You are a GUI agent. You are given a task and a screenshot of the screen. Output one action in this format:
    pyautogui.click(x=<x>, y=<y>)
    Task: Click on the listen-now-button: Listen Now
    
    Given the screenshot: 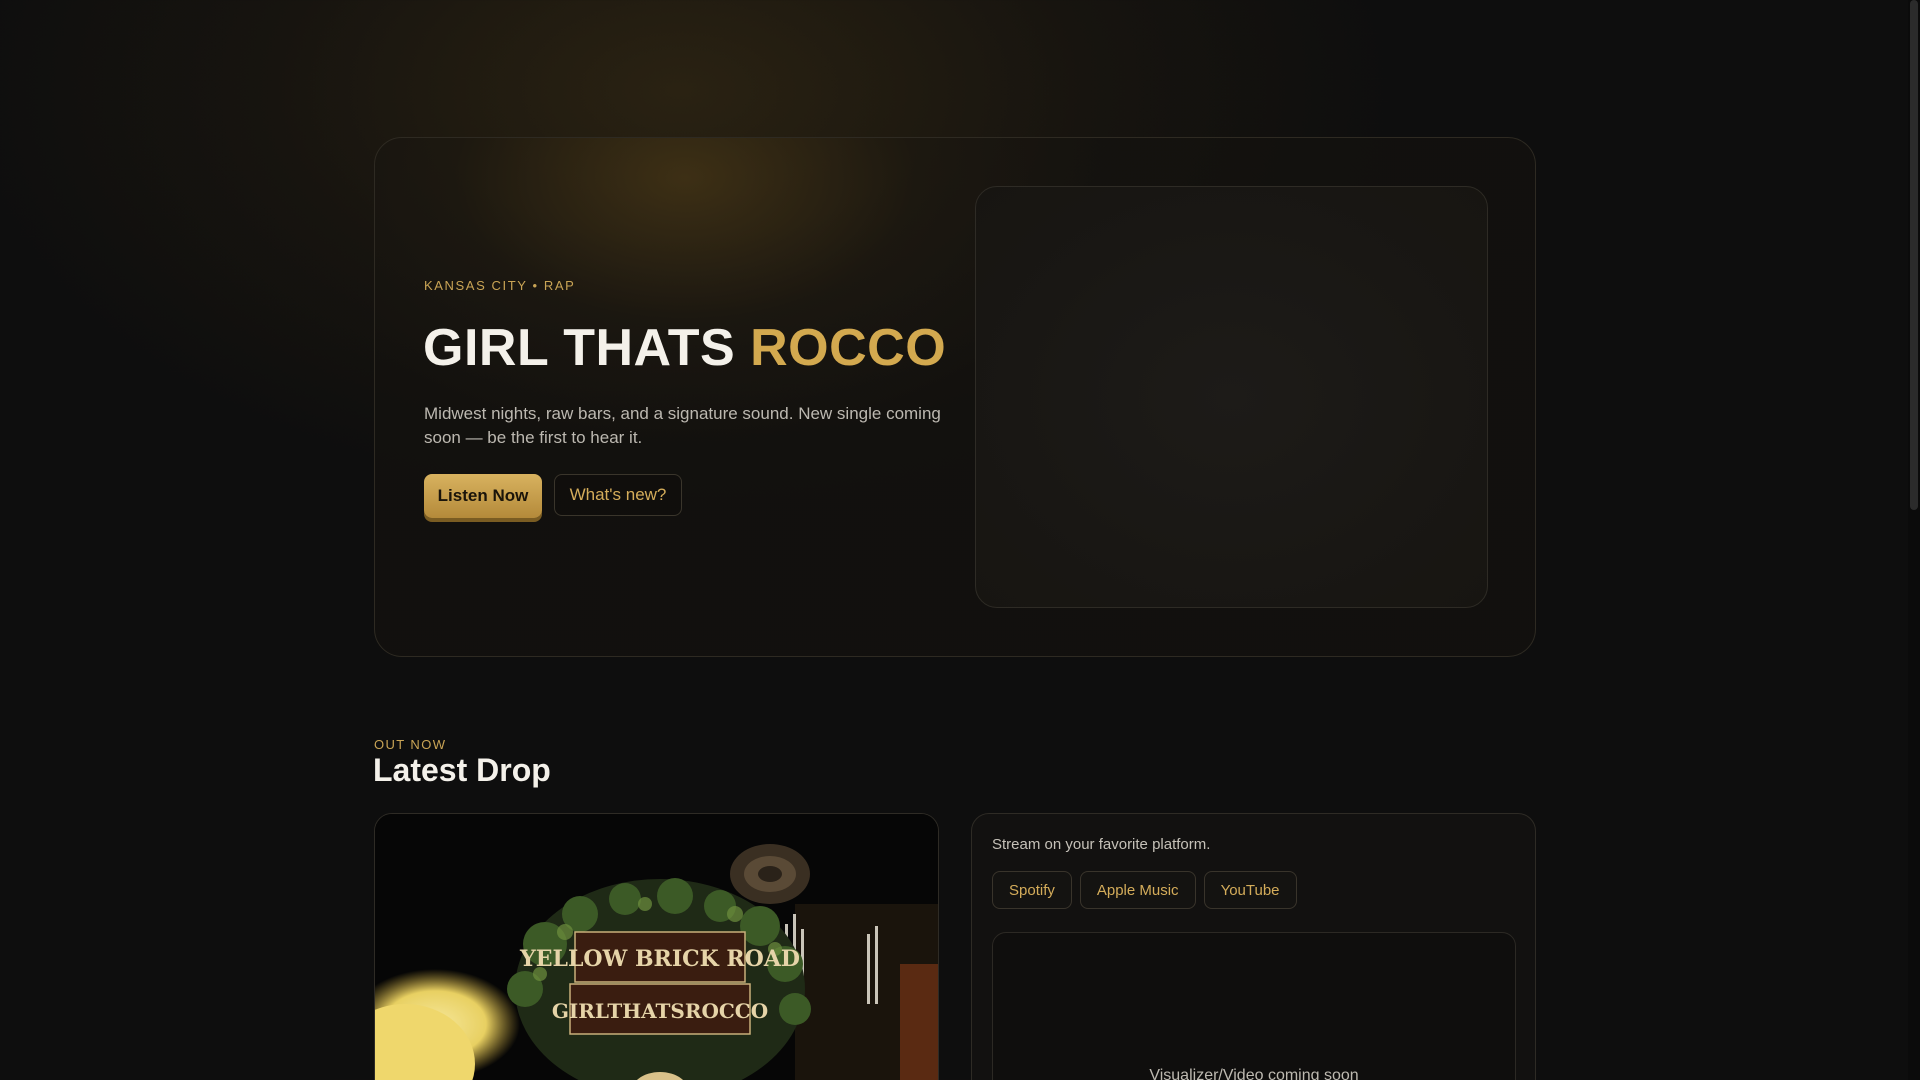 What is the action you would take?
    pyautogui.click(x=483, y=496)
    